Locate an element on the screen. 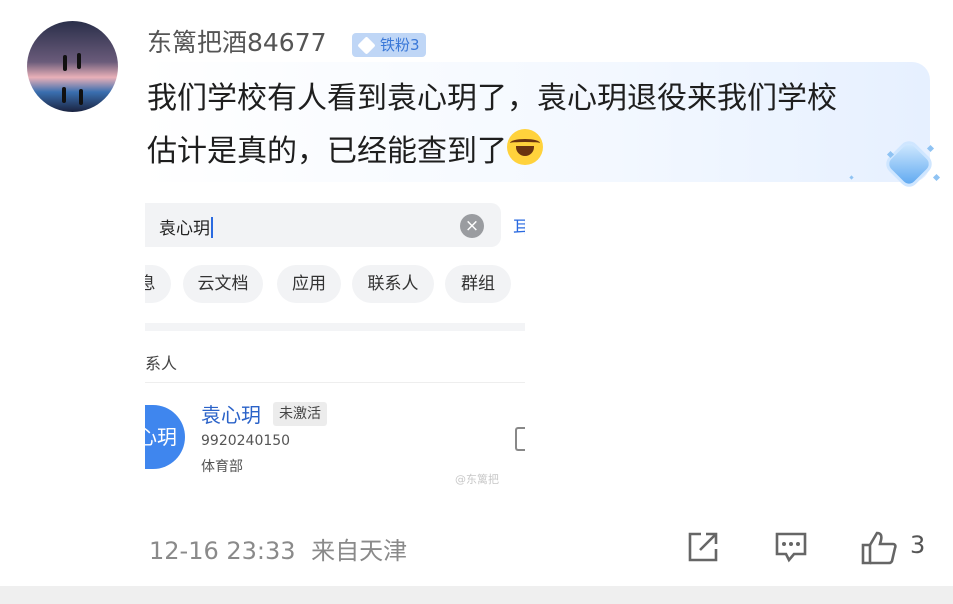 Image resolution: width=953 pixels, height=604 pixels. fan-badge: 铁粉3 is located at coordinates (389, 45).